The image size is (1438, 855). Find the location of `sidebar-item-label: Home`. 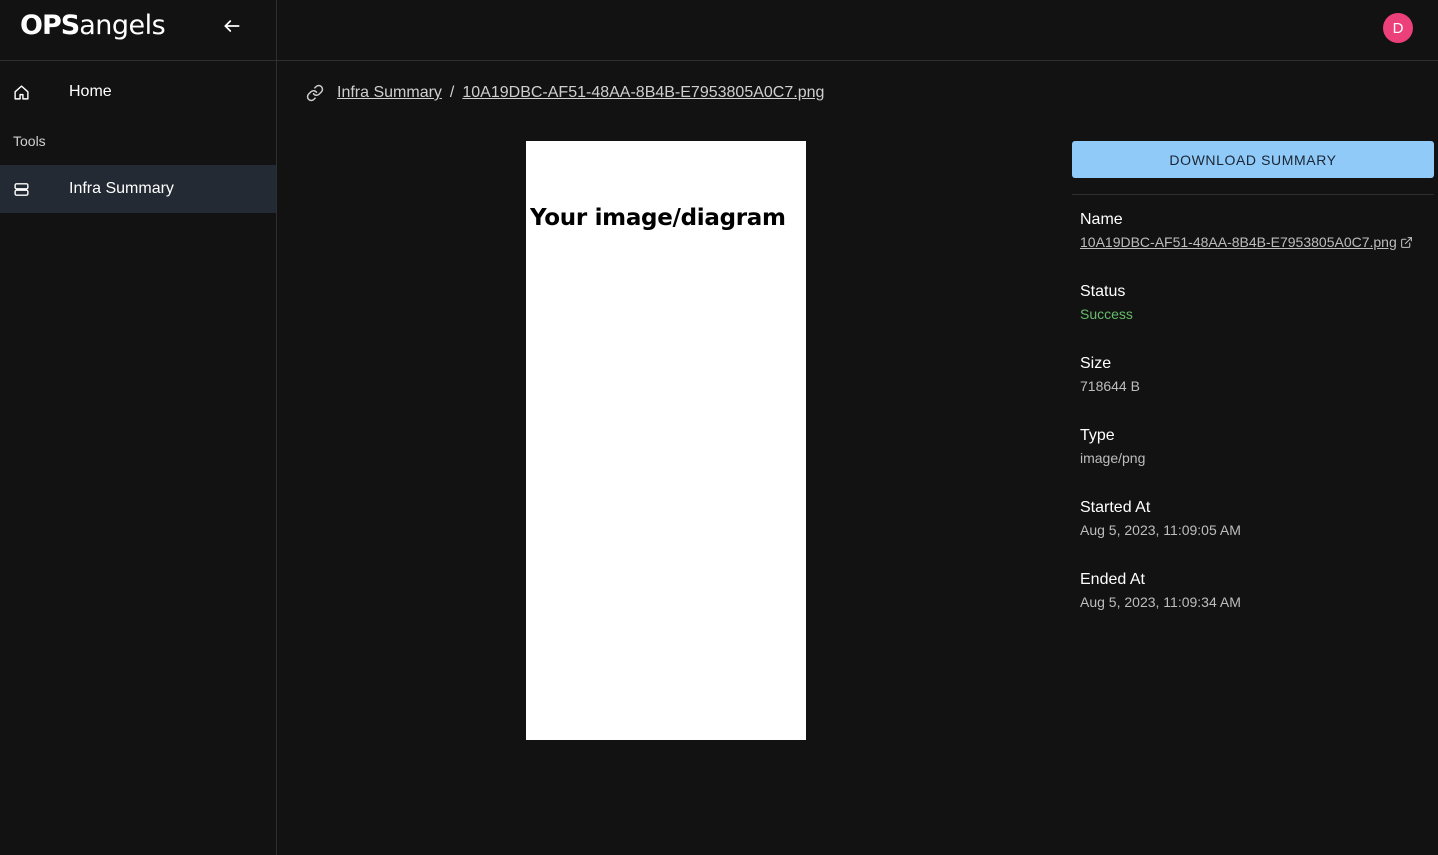

sidebar-item-label: Home is located at coordinates (90, 91).